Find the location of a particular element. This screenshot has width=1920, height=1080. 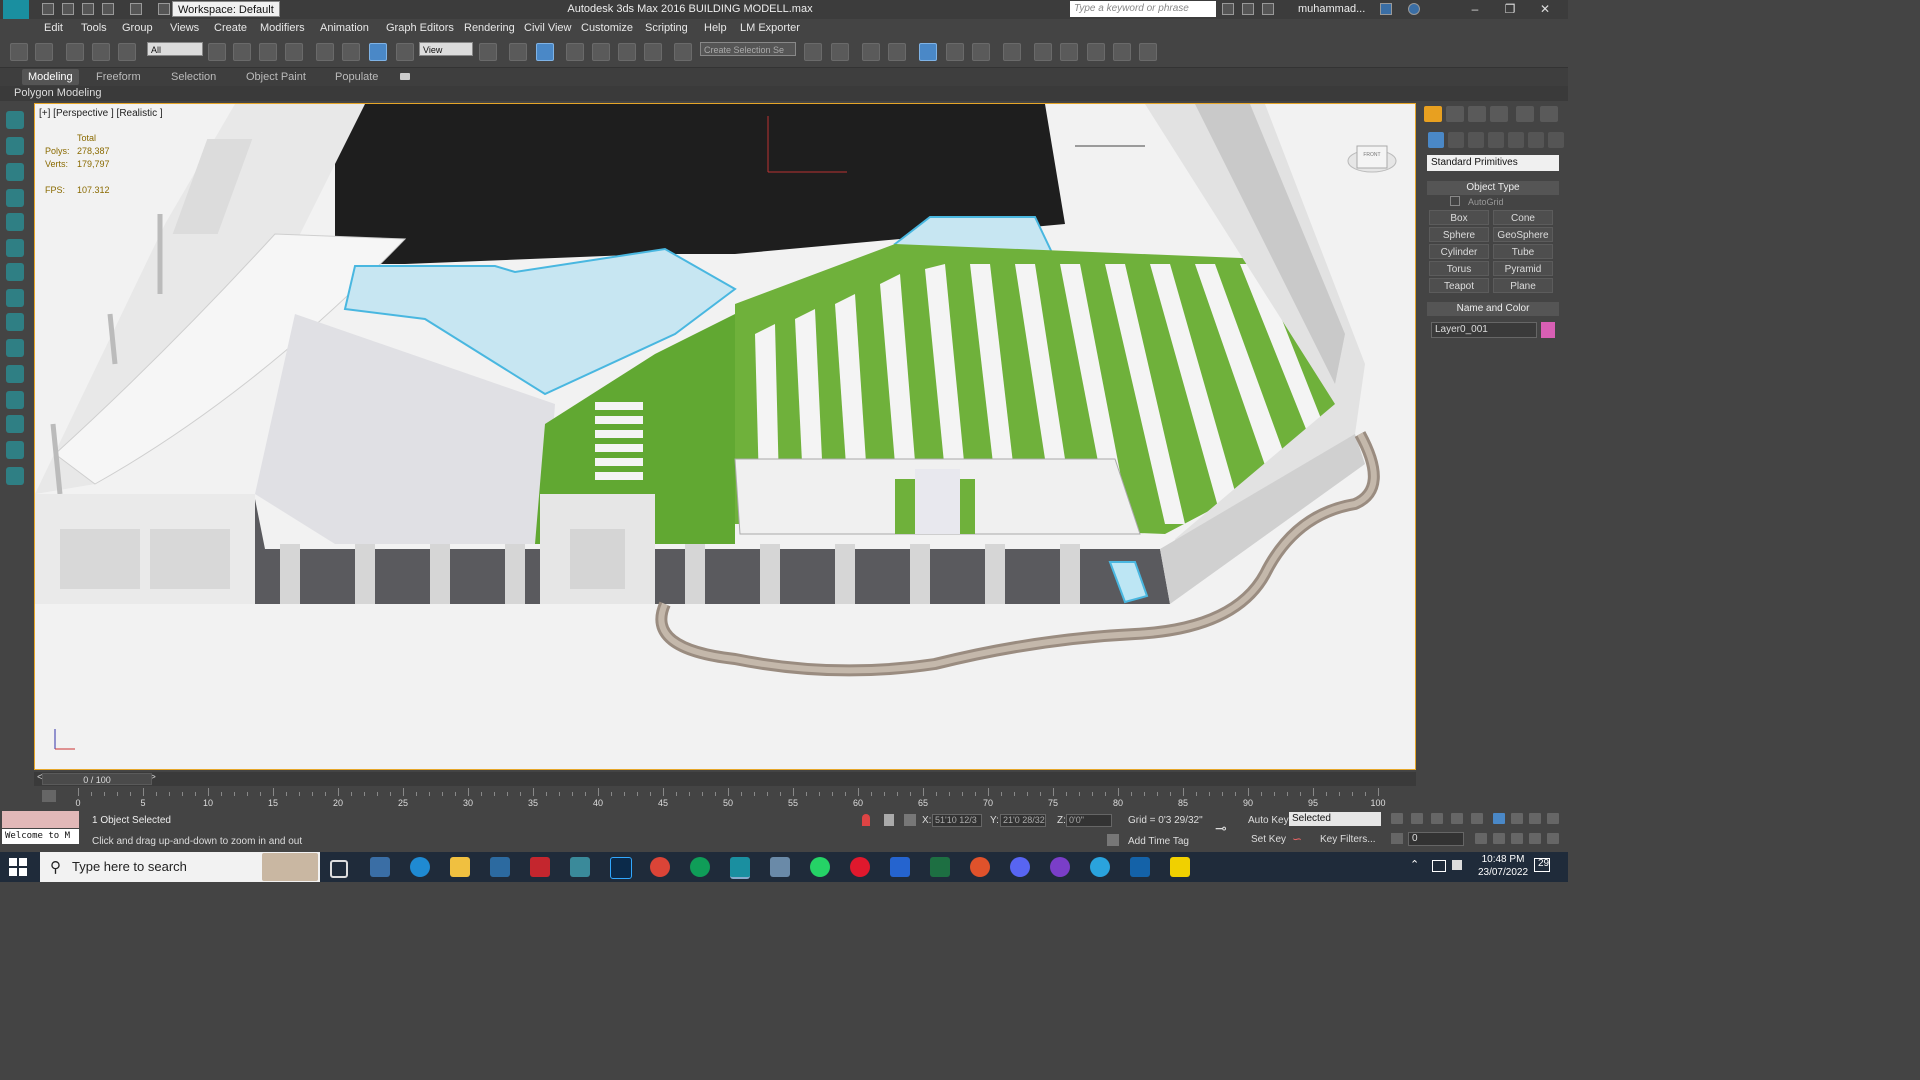

set-key-button: Set Key is located at coordinates (1268, 839).